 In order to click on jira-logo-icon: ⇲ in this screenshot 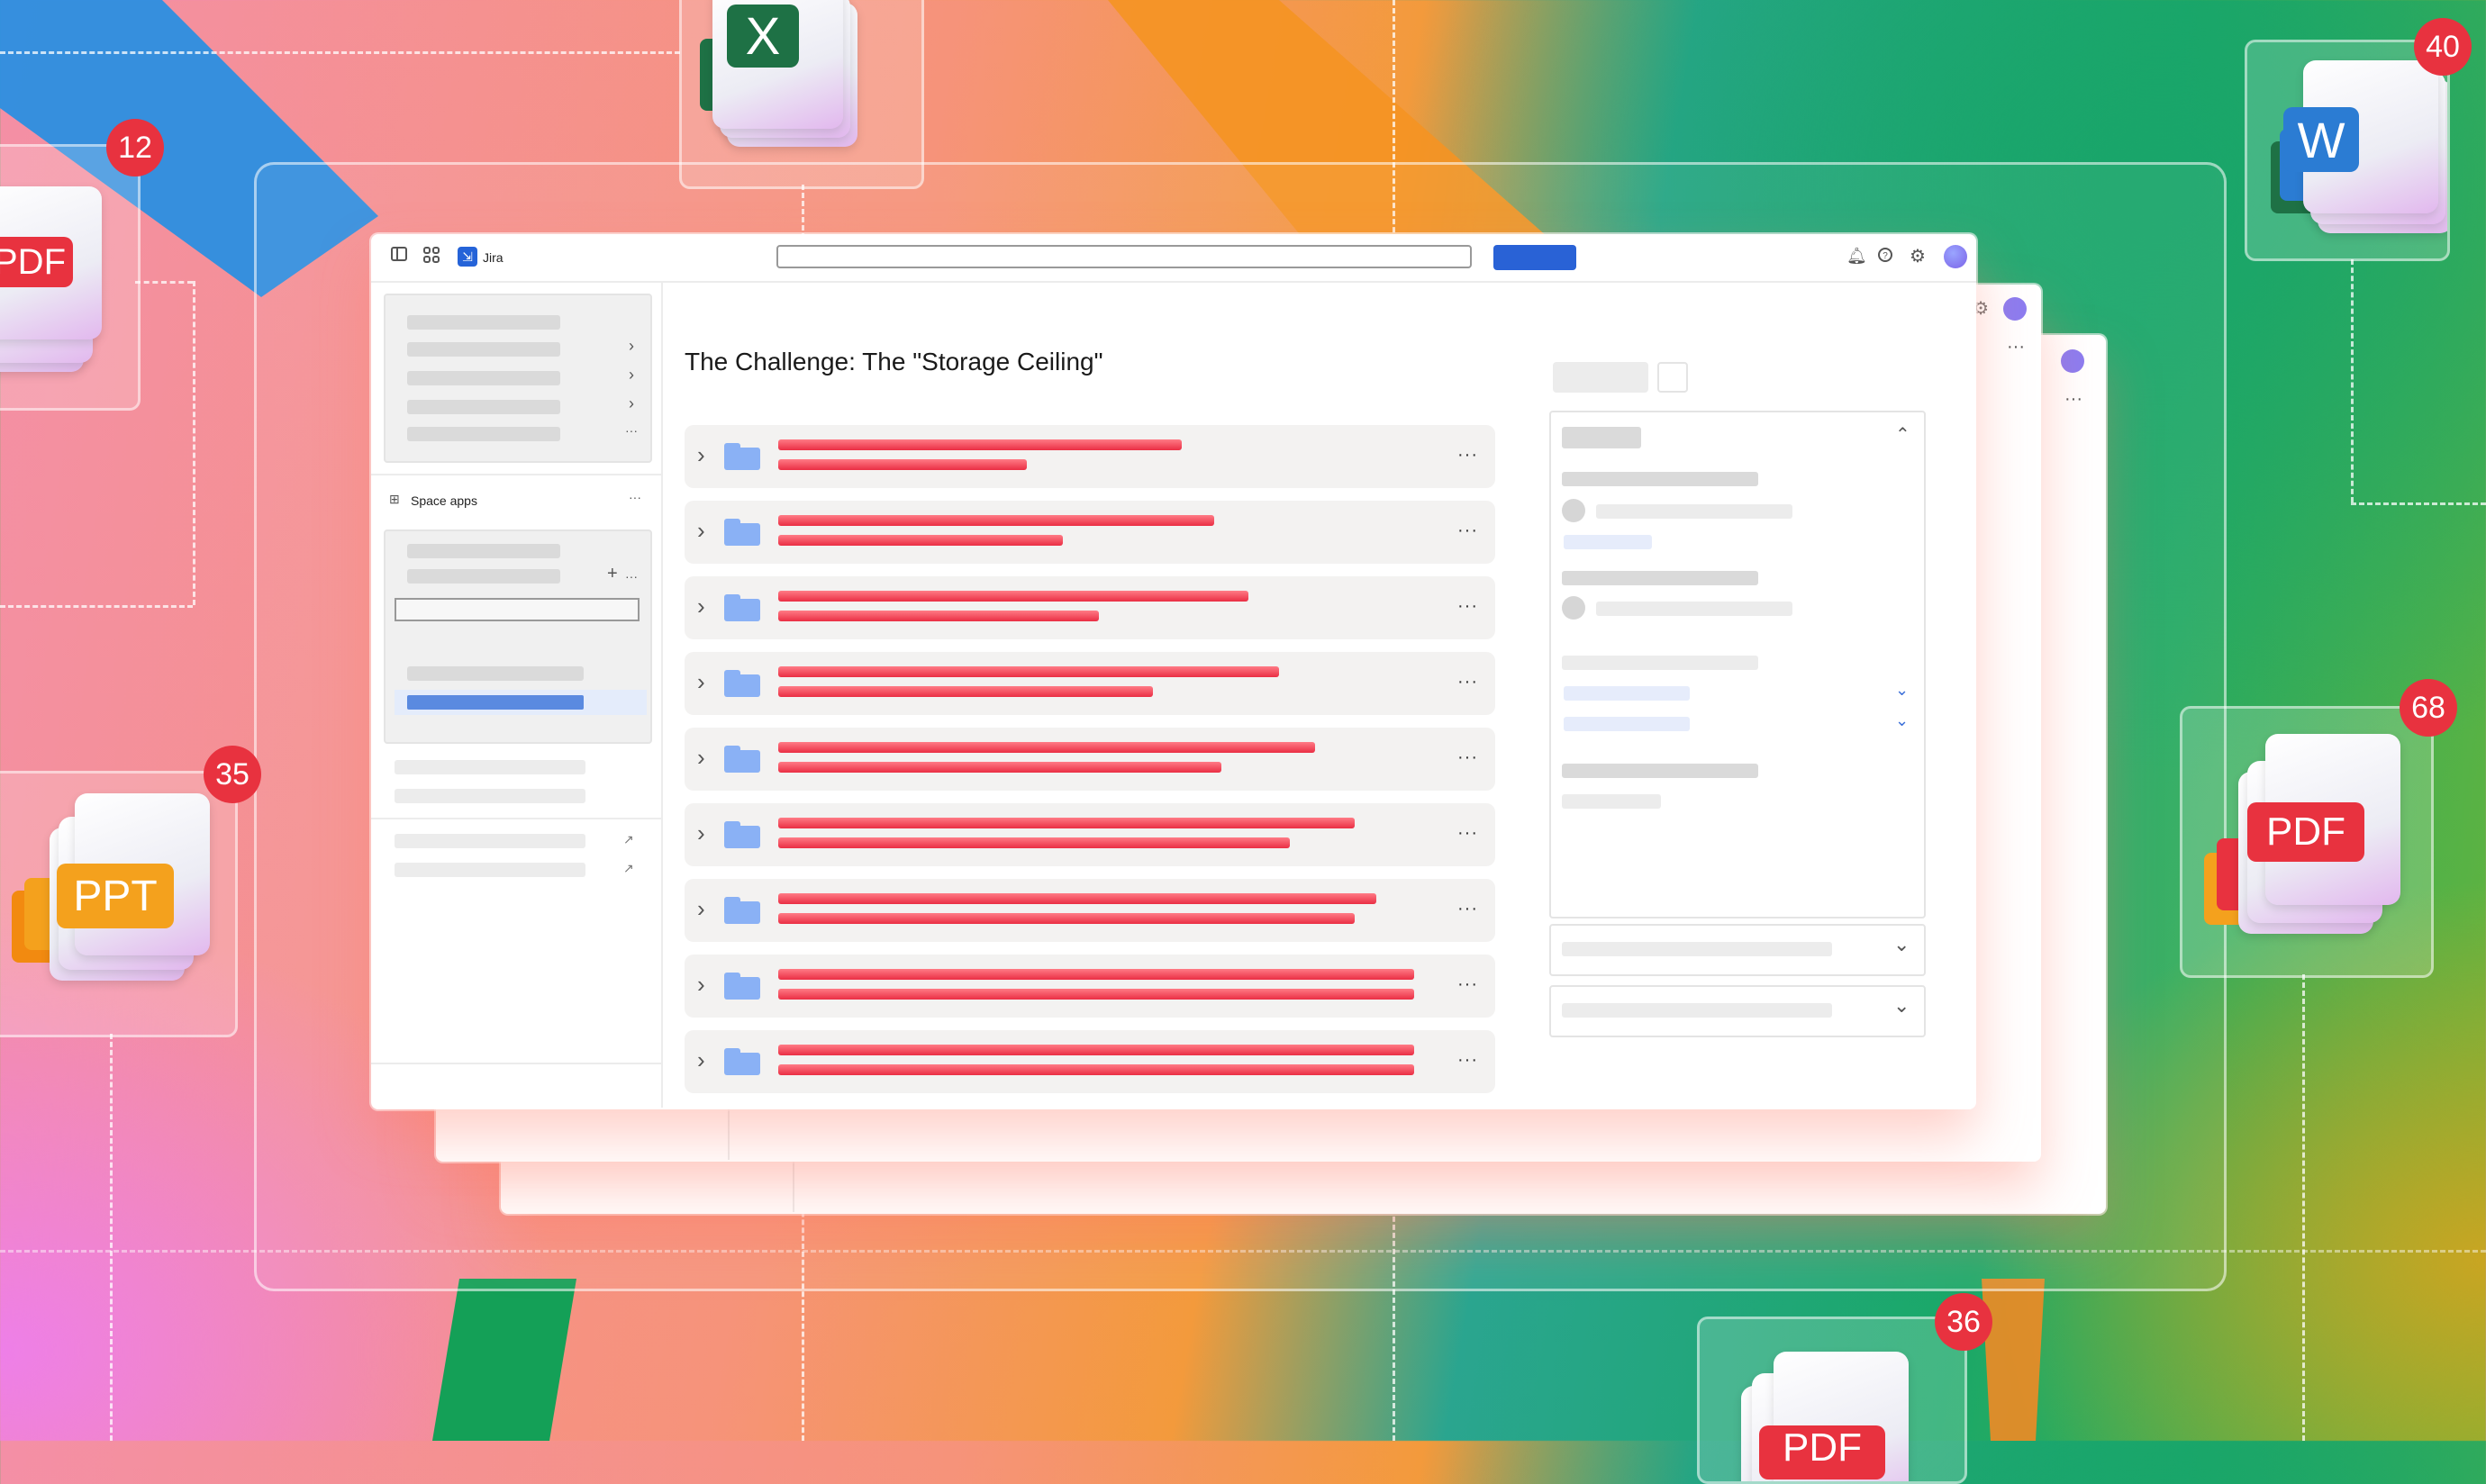, I will do `click(467, 257)`.